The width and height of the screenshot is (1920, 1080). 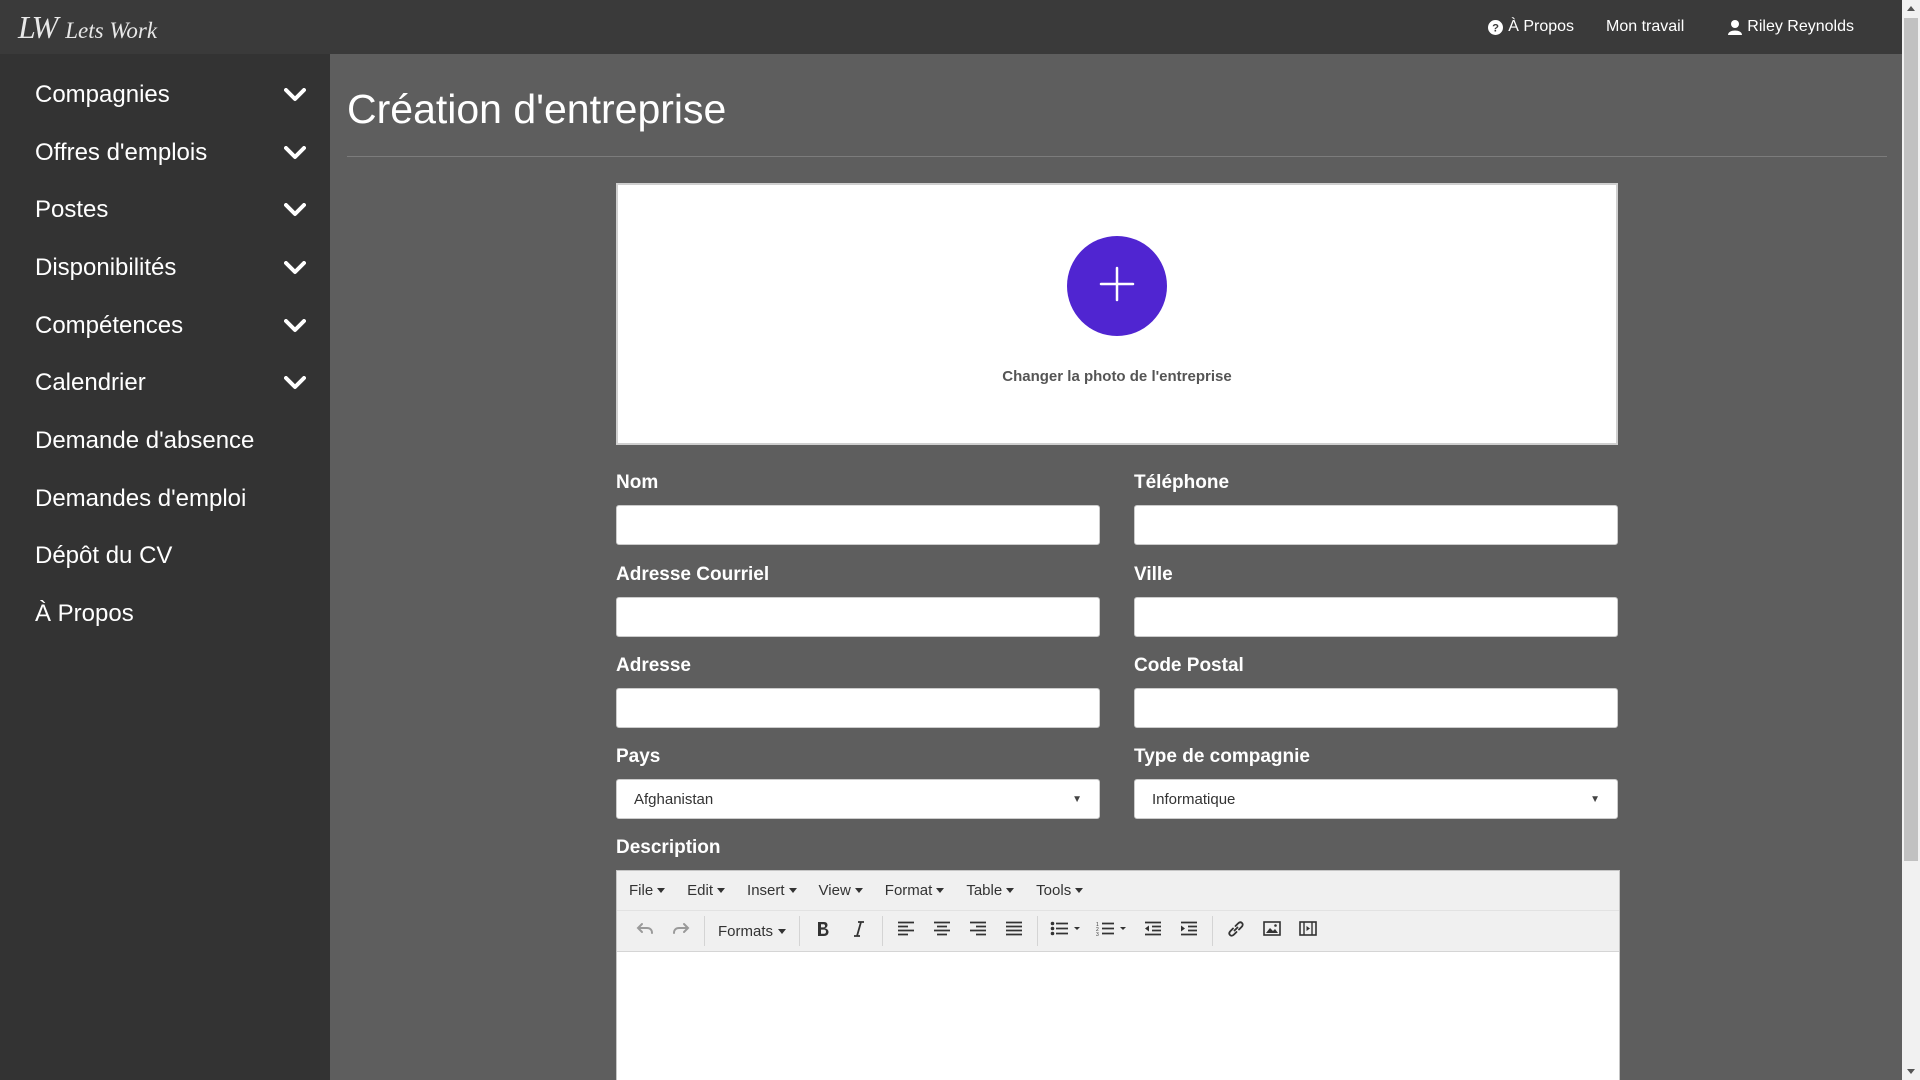 I want to click on italic-icon, so click(x=859, y=931).